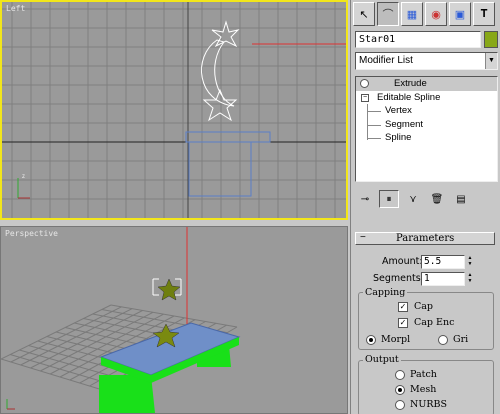 The width and height of the screenshot is (500, 414). What do you see at coordinates (443, 340) in the screenshot?
I see `grid-radio` at bounding box center [443, 340].